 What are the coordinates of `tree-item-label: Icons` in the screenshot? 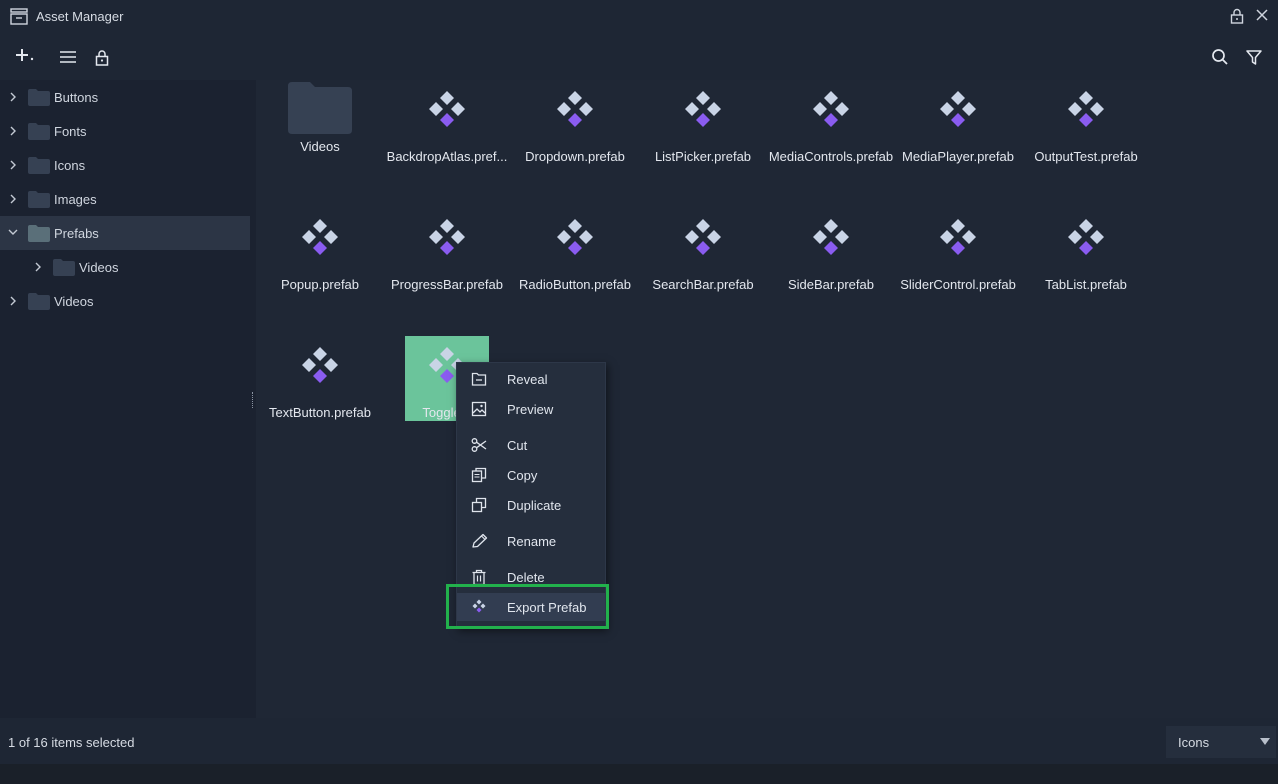 It's located at (70, 165).